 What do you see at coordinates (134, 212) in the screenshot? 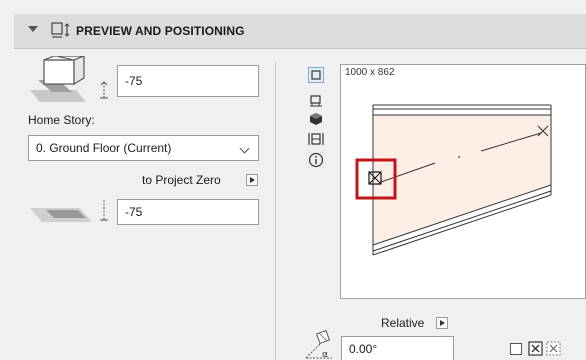
I see `project-zero-value: -75` at bounding box center [134, 212].